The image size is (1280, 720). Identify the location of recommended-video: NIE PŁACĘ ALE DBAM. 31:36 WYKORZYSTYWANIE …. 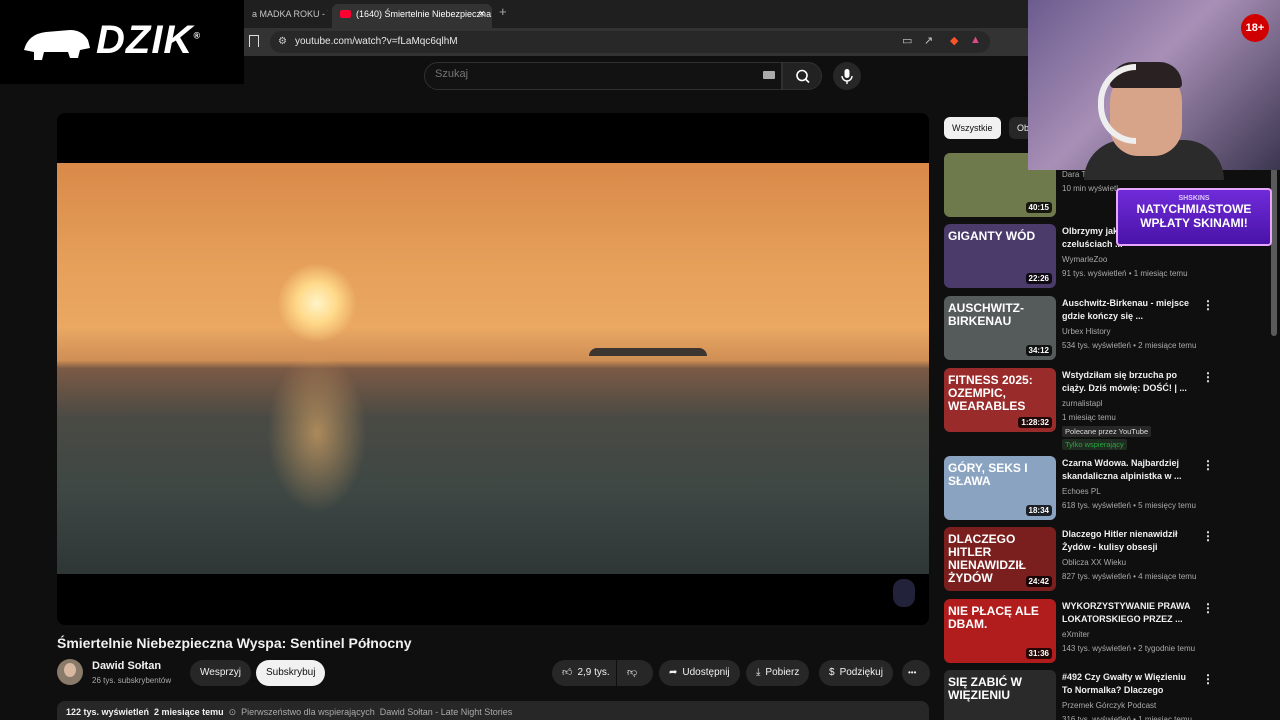
(1084, 632).